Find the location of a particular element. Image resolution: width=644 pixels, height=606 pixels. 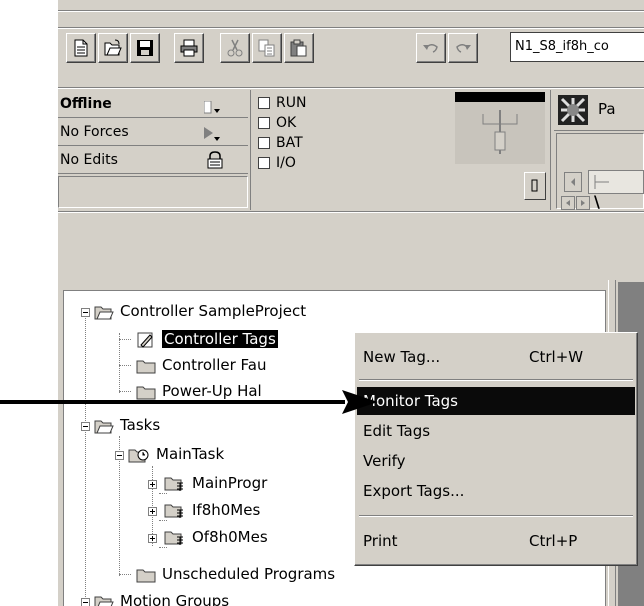

undo-icon is located at coordinates (430, 48).